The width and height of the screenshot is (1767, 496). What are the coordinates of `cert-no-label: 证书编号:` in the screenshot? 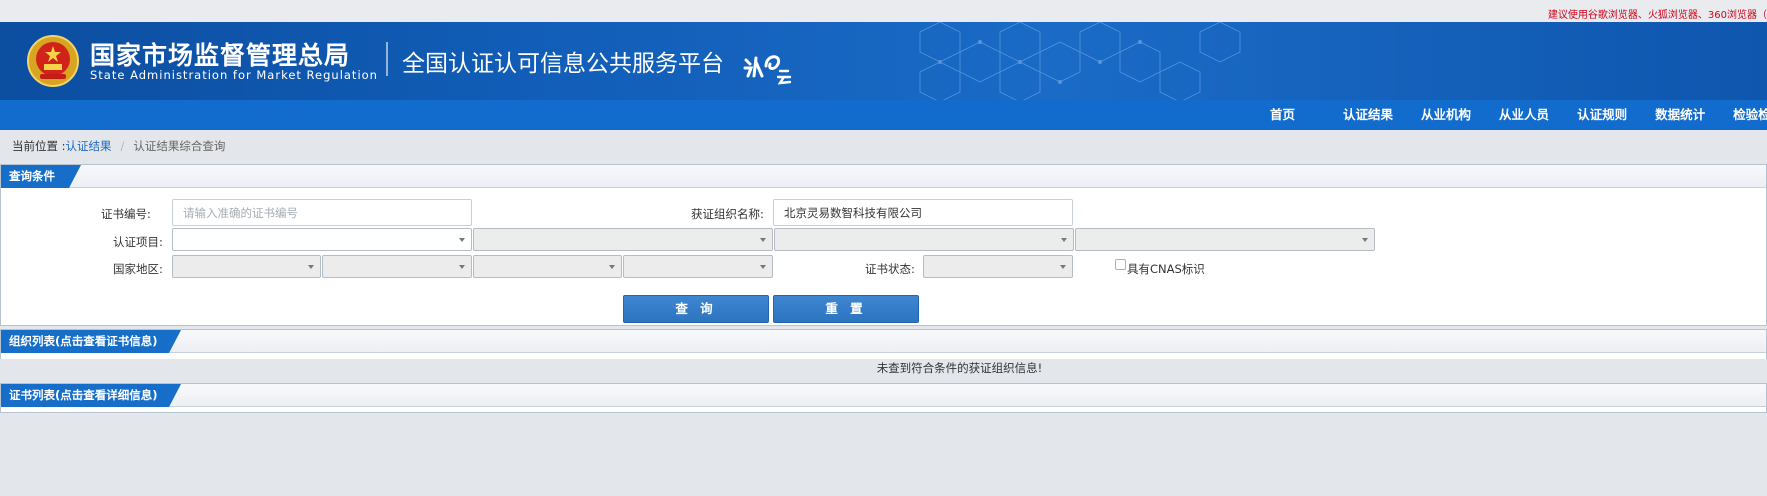 It's located at (126, 214).